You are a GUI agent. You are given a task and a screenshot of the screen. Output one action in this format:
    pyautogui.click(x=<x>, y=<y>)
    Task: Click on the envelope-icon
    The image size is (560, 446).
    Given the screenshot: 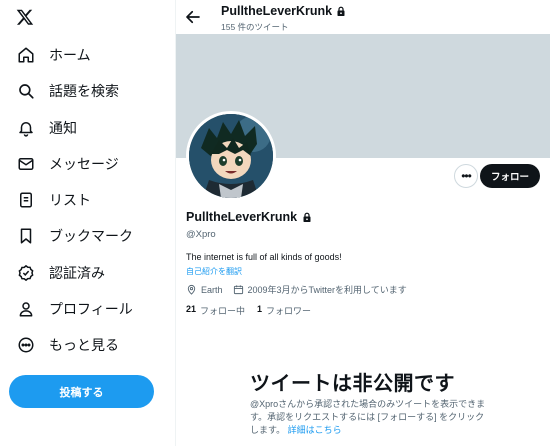 What is the action you would take?
    pyautogui.click(x=26, y=164)
    